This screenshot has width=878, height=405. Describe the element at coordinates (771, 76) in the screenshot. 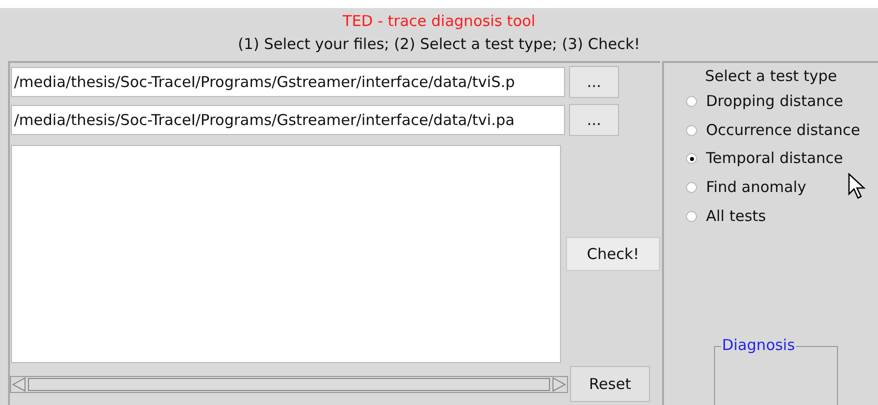

I see `test-type-heading: Select a test type` at that location.